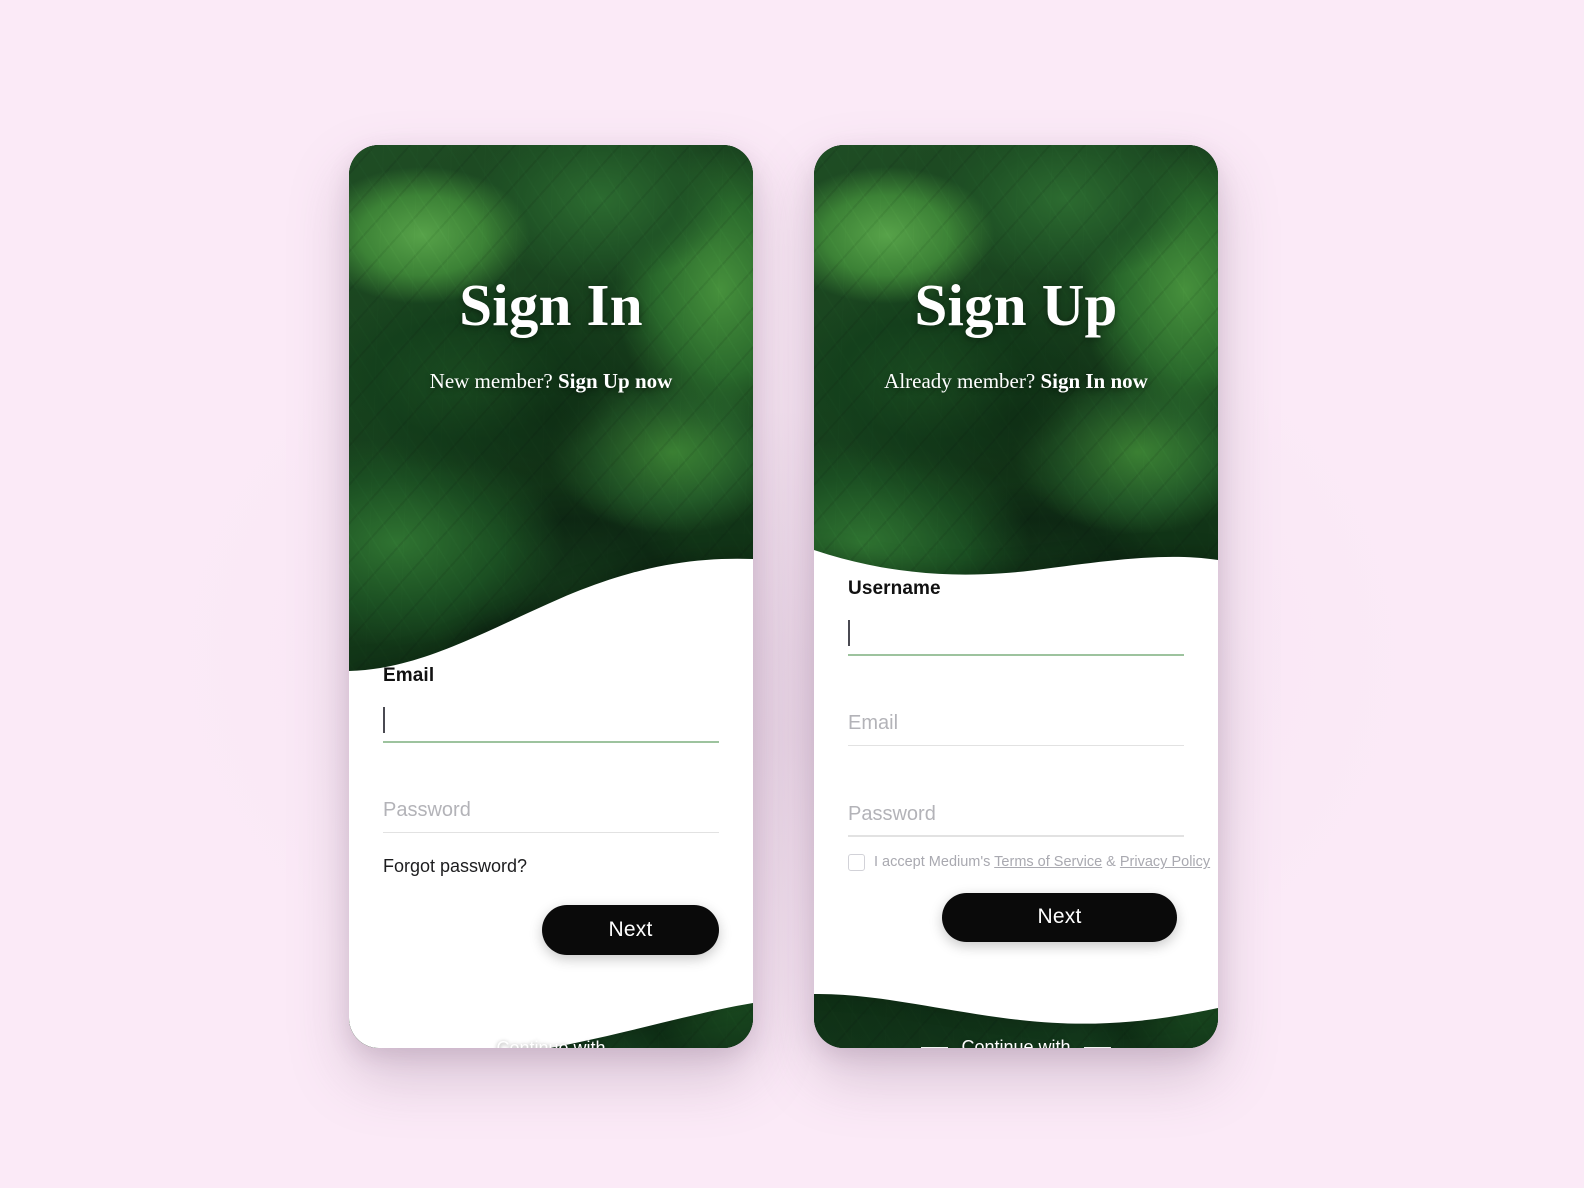  What do you see at coordinates (894, 588) in the screenshot?
I see `username-label: Username` at bounding box center [894, 588].